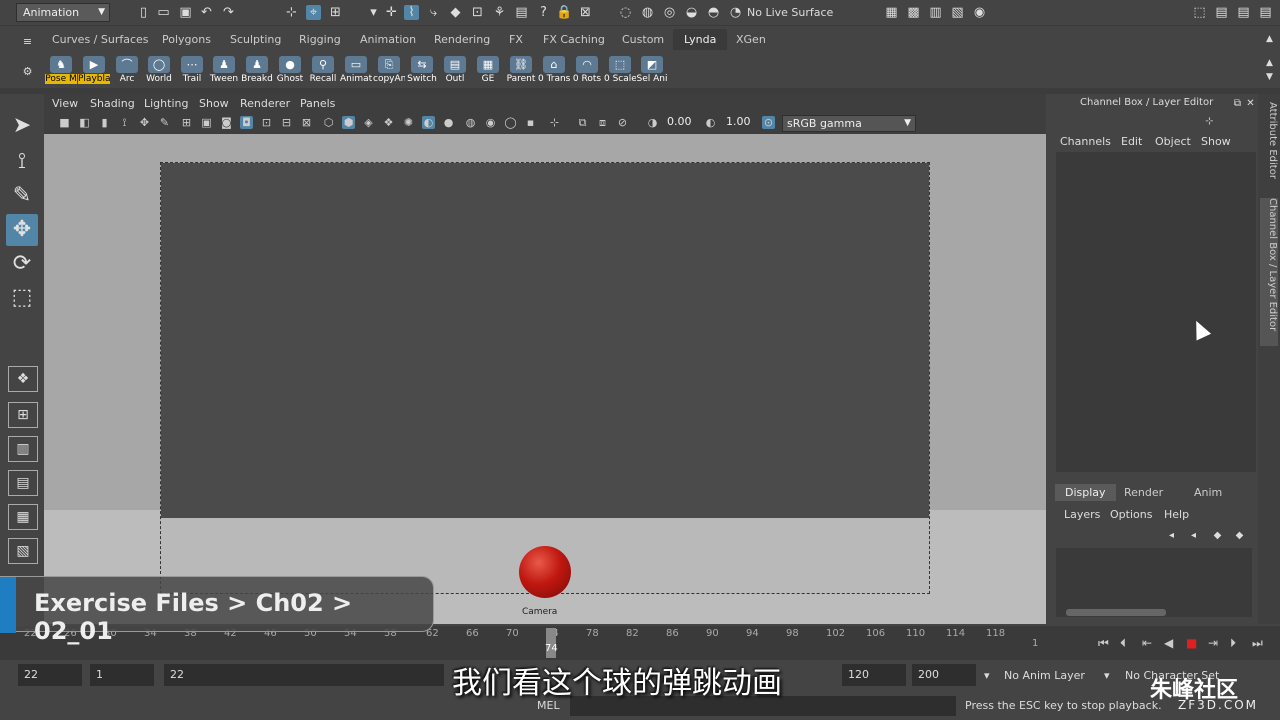 This screenshot has width=1280, height=720. Describe the element at coordinates (23, 415) in the screenshot. I see `four-view-layout-icon: ⊞` at that location.